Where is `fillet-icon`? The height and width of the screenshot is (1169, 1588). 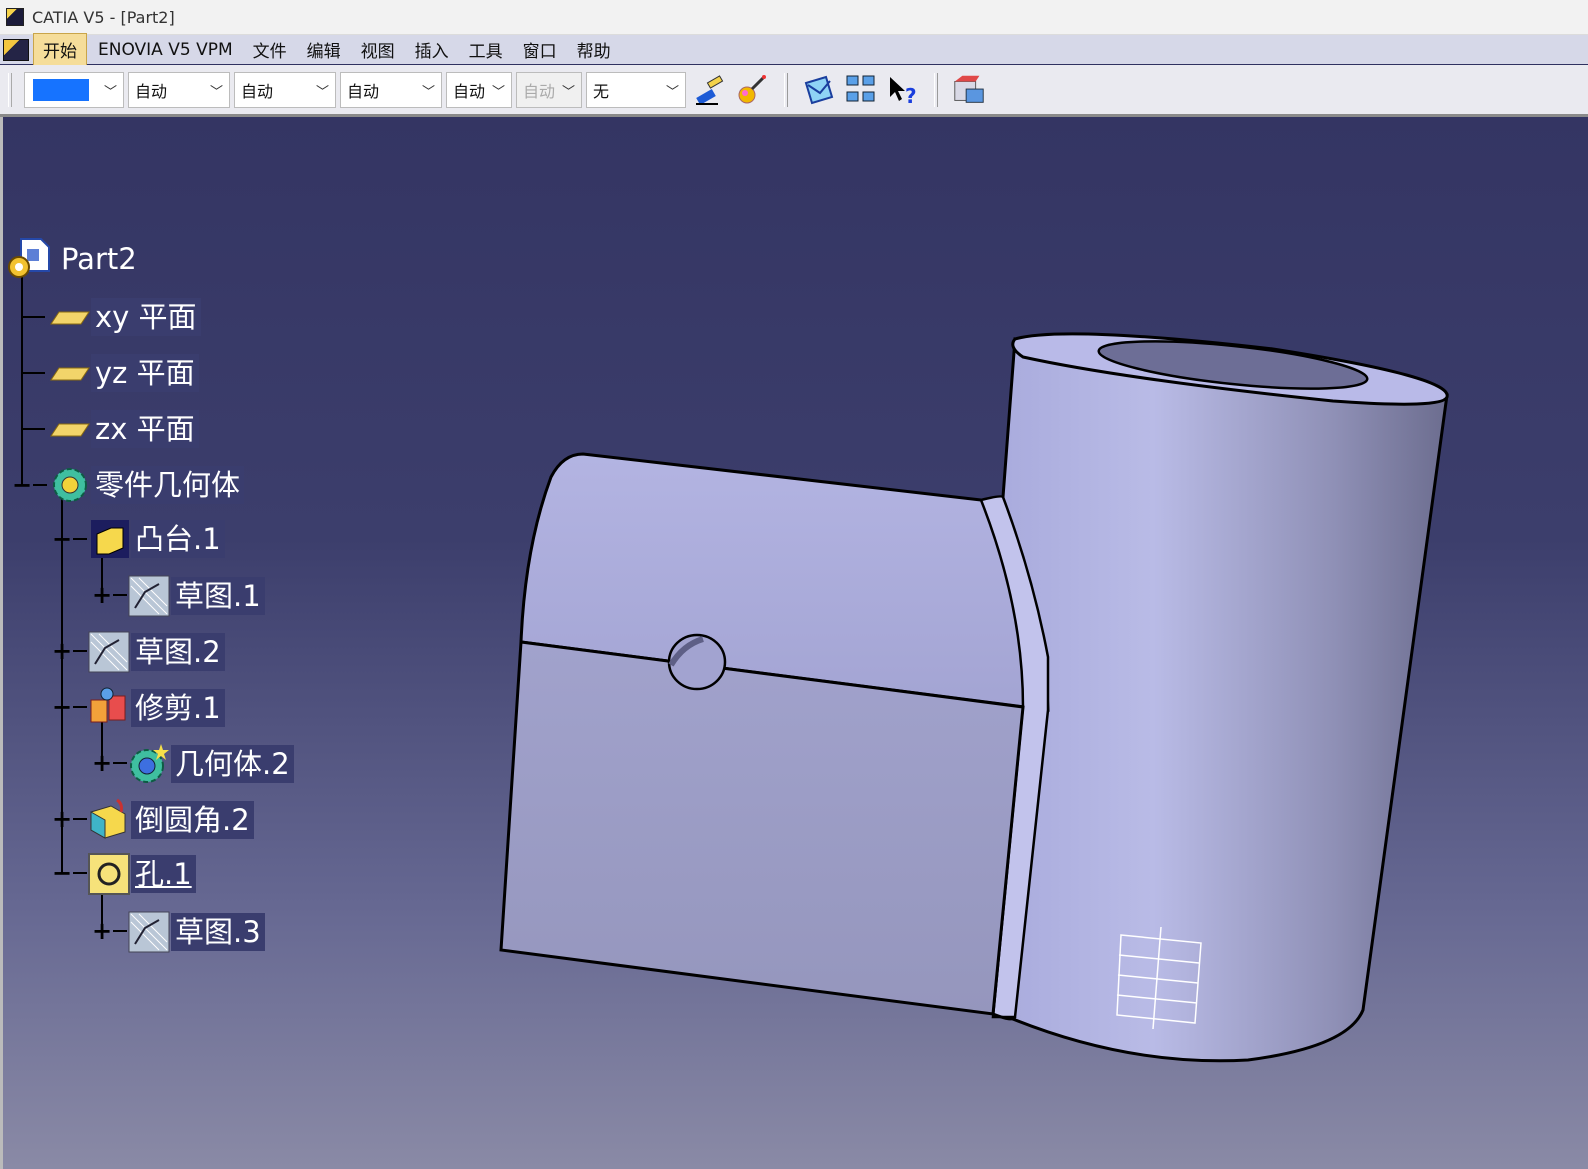 fillet-icon is located at coordinates (108, 818).